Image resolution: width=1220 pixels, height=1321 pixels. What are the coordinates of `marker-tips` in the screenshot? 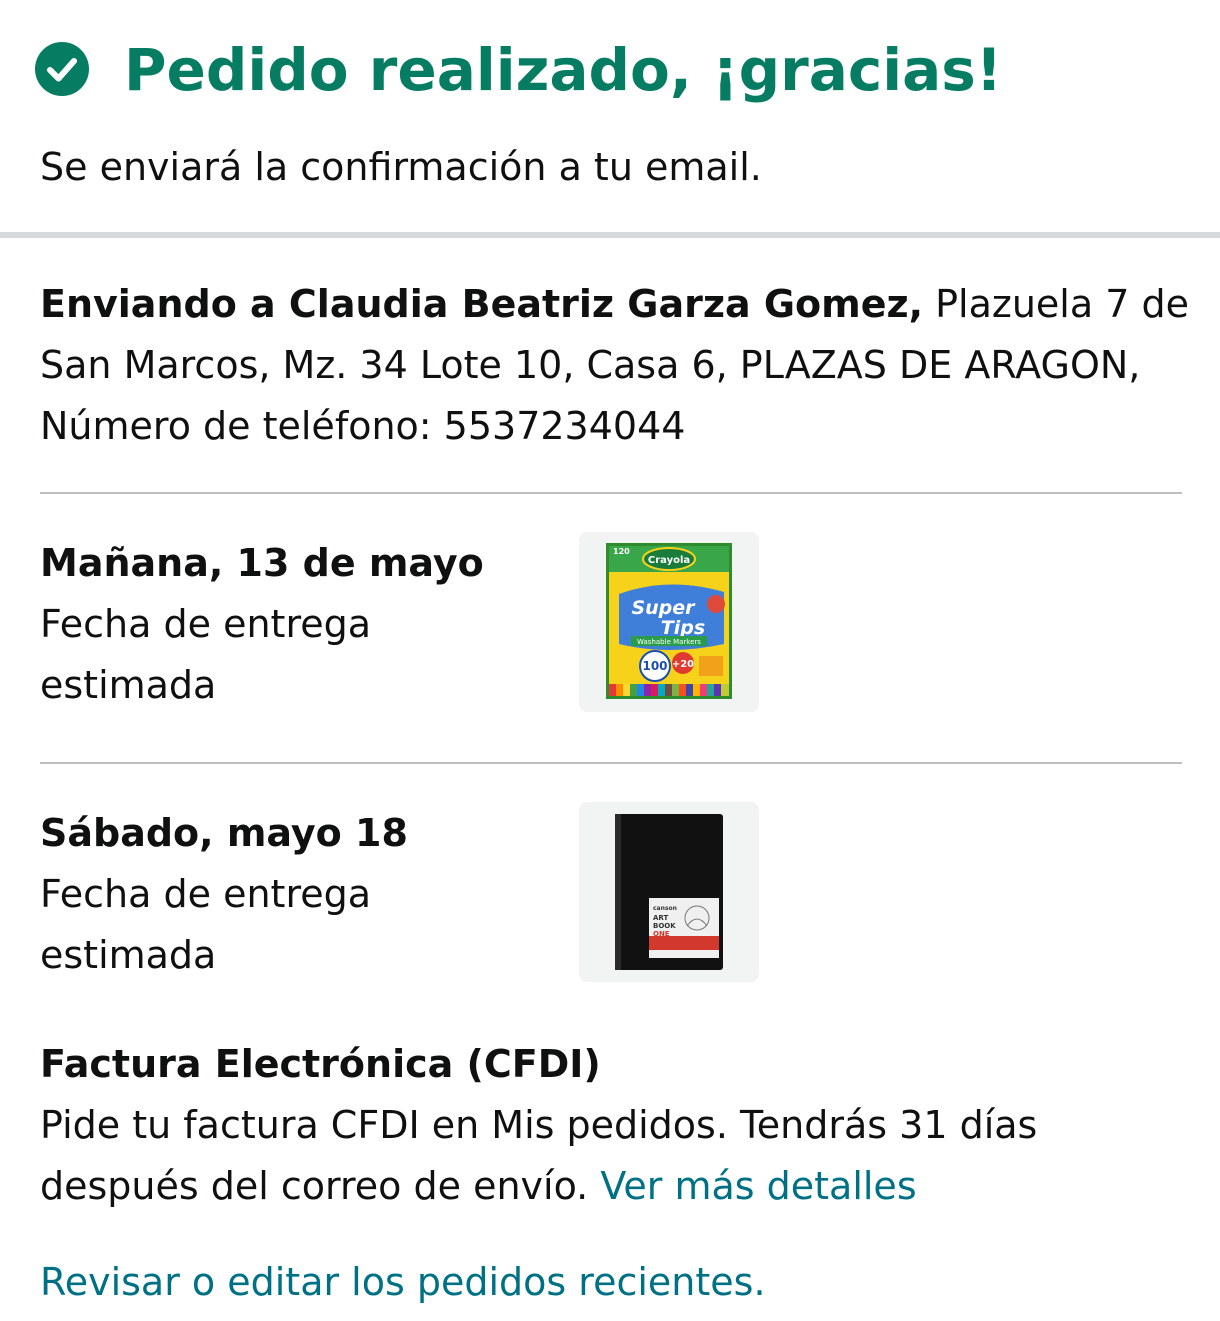 It's located at (669, 690).